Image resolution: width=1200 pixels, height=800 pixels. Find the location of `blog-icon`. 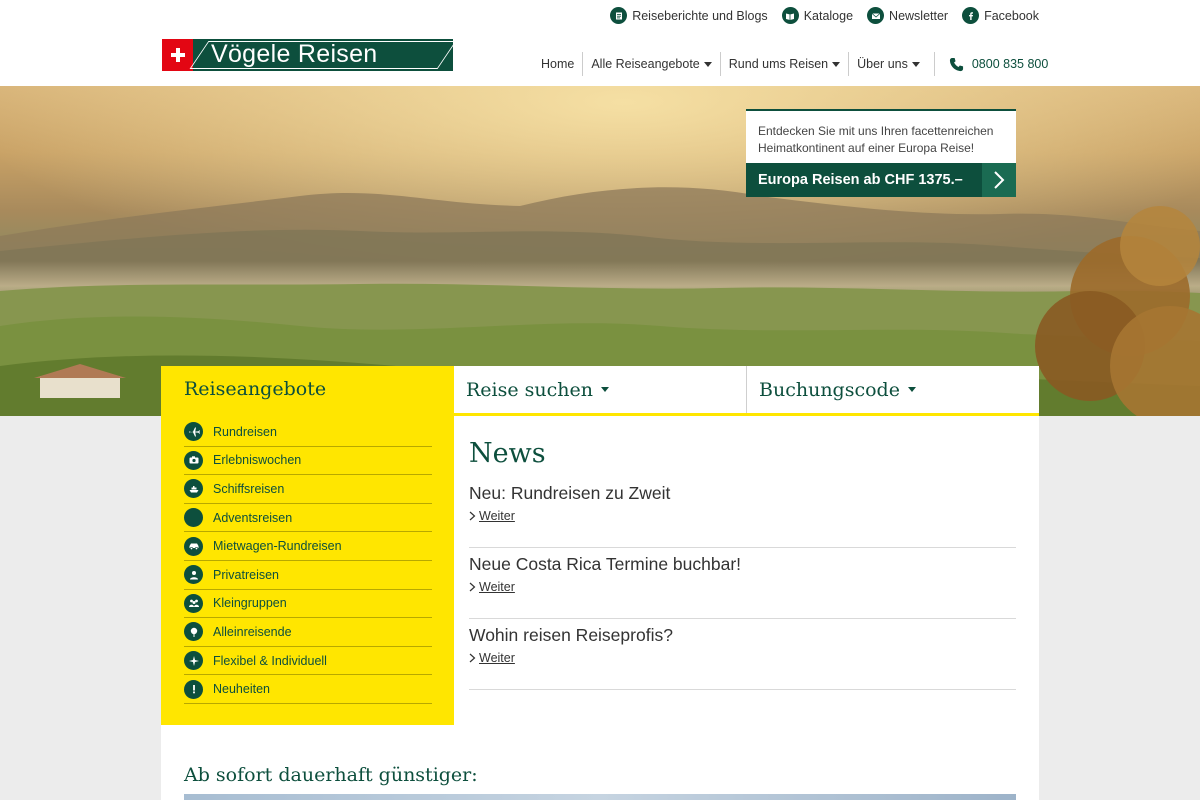

blog-icon is located at coordinates (619, 15).